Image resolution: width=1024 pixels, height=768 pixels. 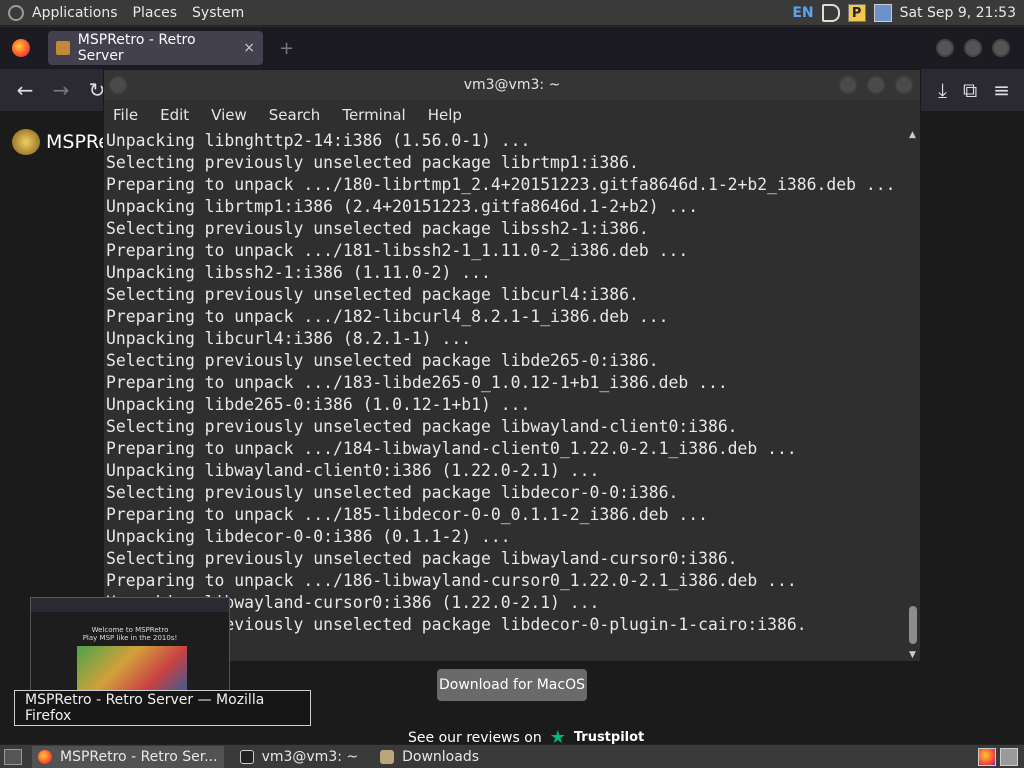 I want to click on task-label: Downloads, so click(x=441, y=756).